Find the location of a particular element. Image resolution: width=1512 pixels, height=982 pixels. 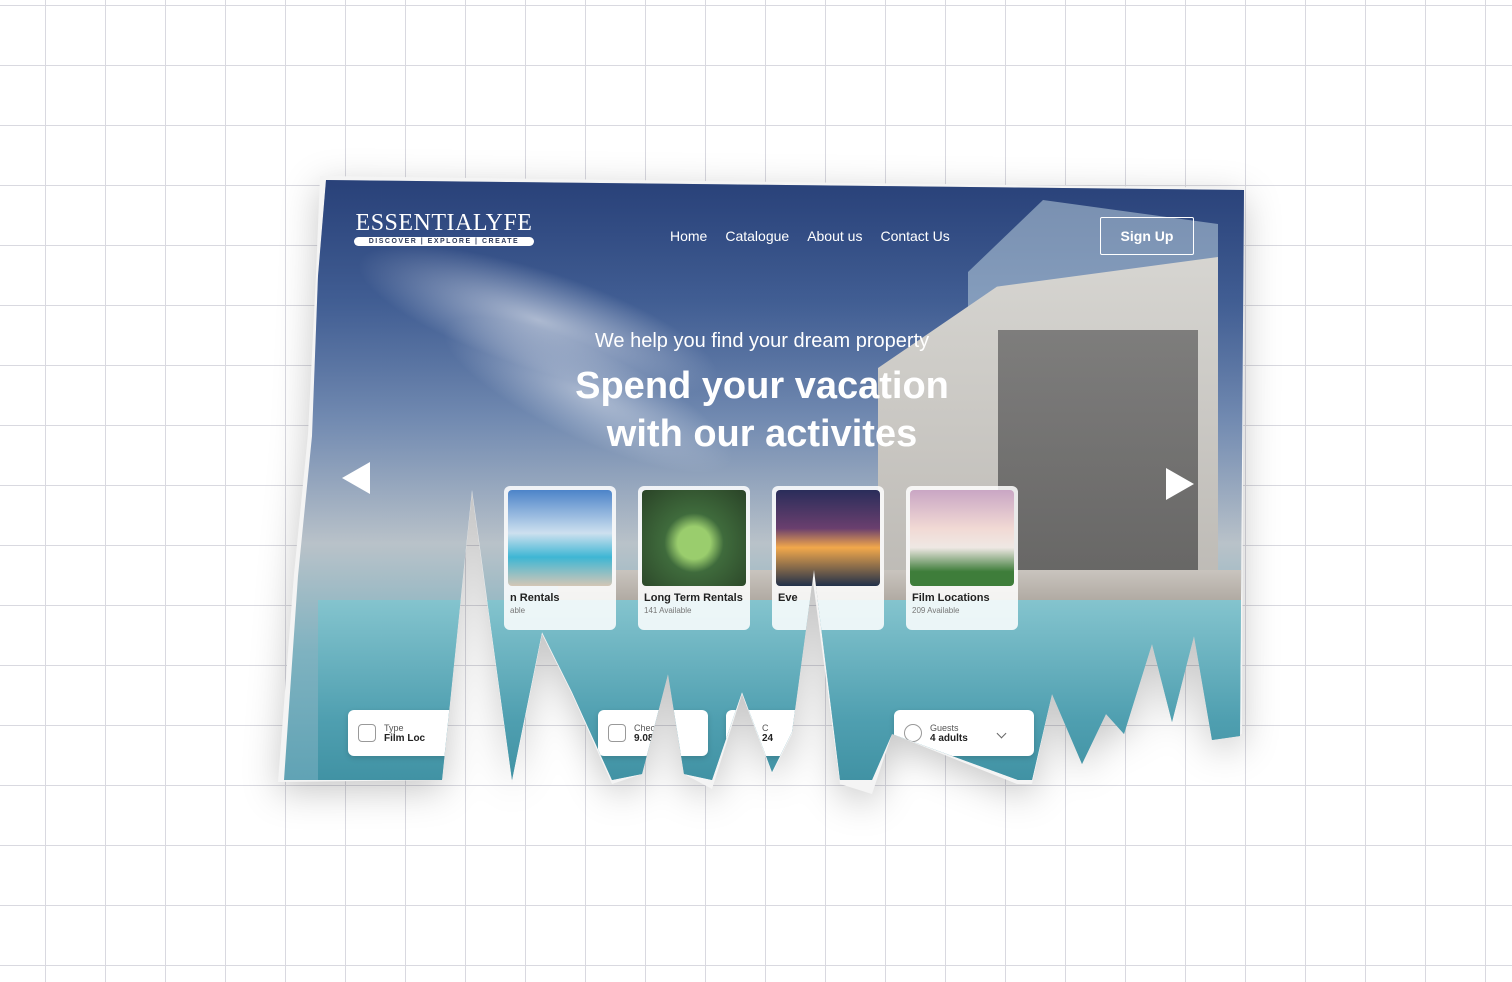

person-icon is located at coordinates (913, 733).